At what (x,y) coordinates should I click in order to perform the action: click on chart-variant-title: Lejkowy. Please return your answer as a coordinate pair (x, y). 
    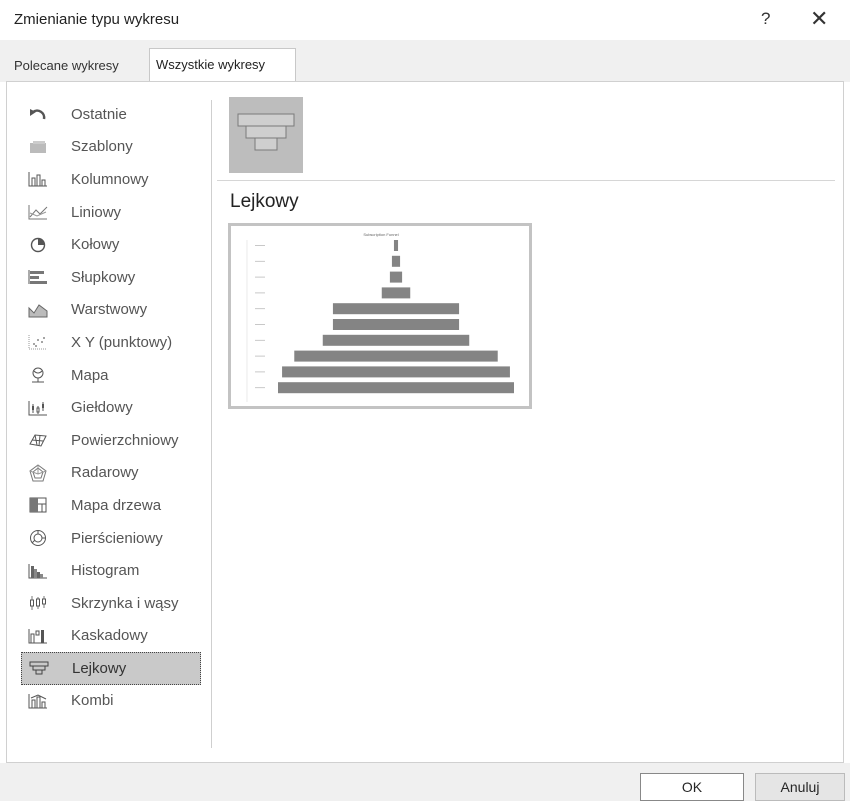
    Looking at the image, I should click on (264, 201).